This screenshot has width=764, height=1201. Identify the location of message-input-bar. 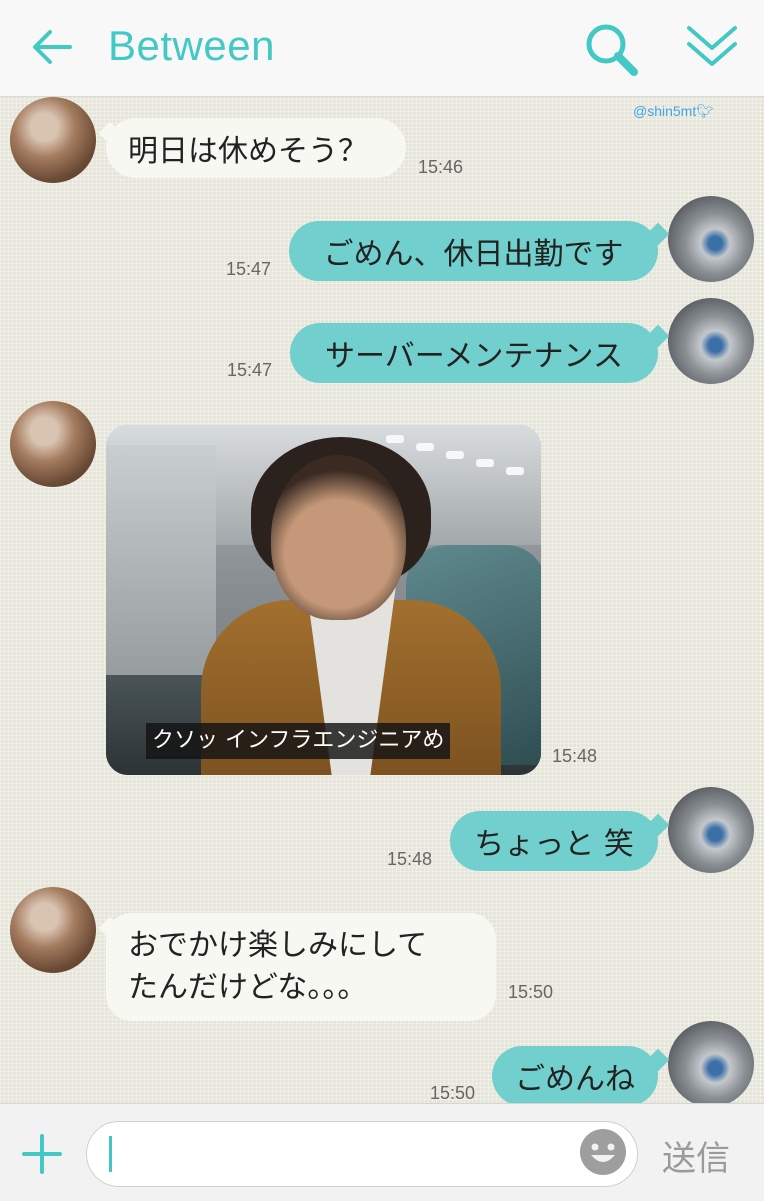
(382, 1152).